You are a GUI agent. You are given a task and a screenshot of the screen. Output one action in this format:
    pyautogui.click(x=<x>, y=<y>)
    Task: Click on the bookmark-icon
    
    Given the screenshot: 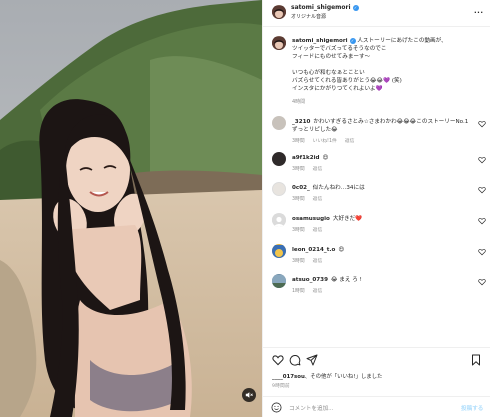 What is the action you would take?
    pyautogui.click(x=476, y=360)
    